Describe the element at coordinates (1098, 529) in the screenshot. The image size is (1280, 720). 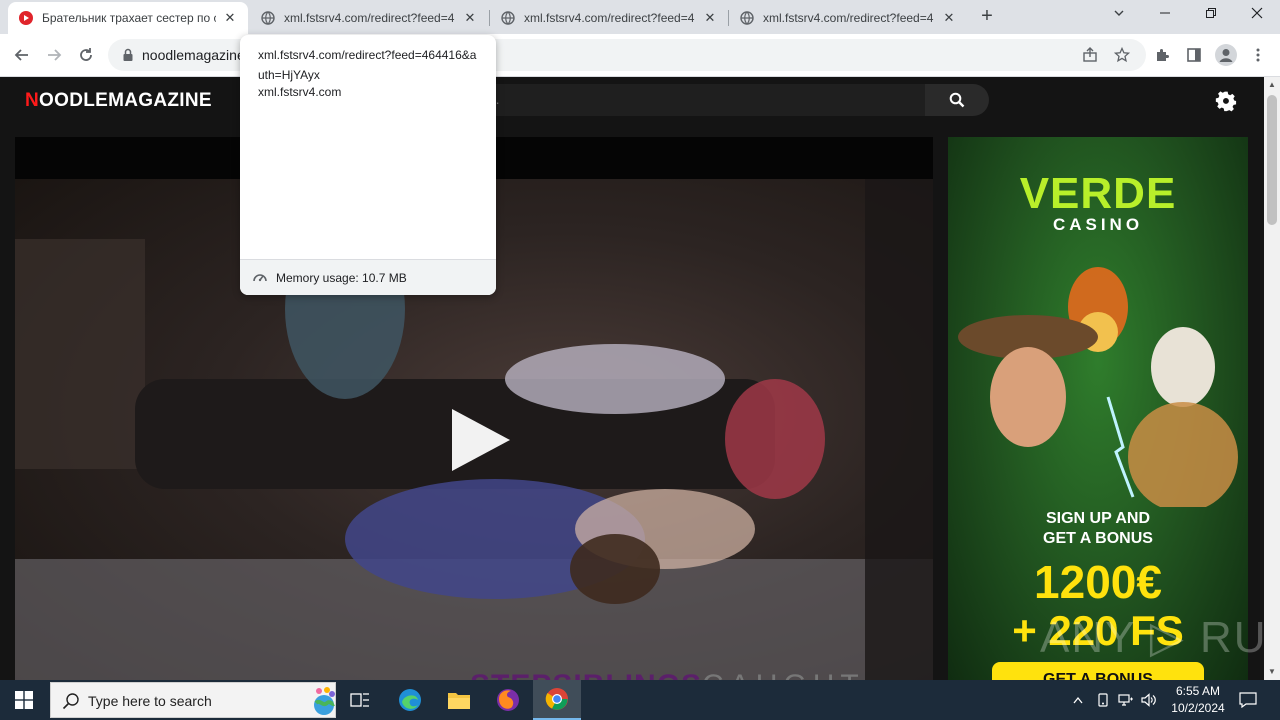
I see `ad-signup-text: SIGN UP AND GET A BONUS` at that location.